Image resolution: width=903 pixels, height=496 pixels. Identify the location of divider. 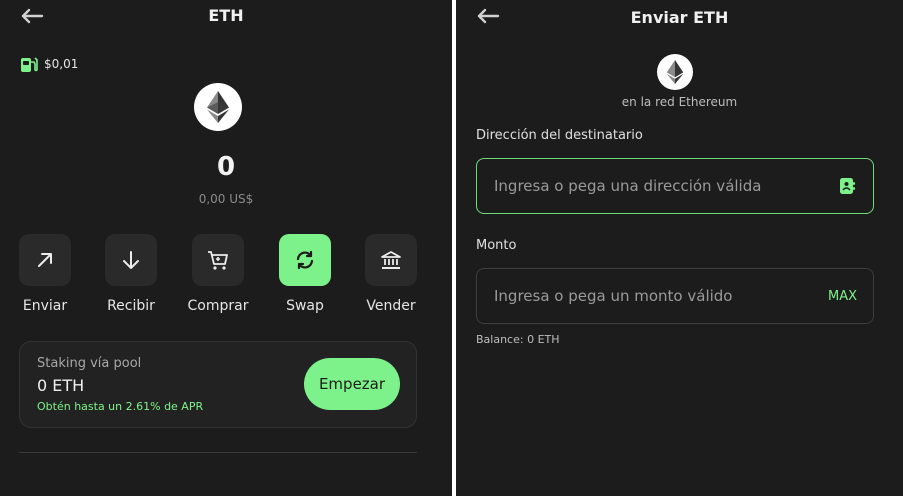
(218, 452).